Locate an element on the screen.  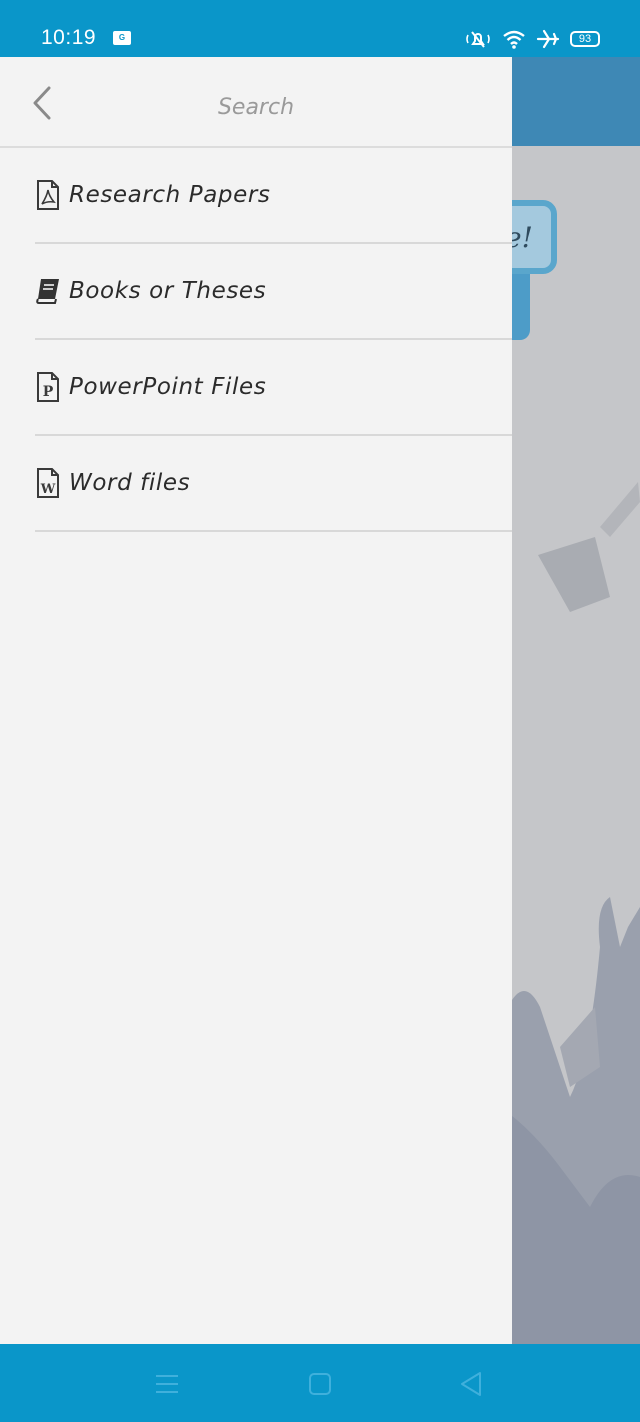
status-bar: 10:19 G 93 is located at coordinates (320, 28).